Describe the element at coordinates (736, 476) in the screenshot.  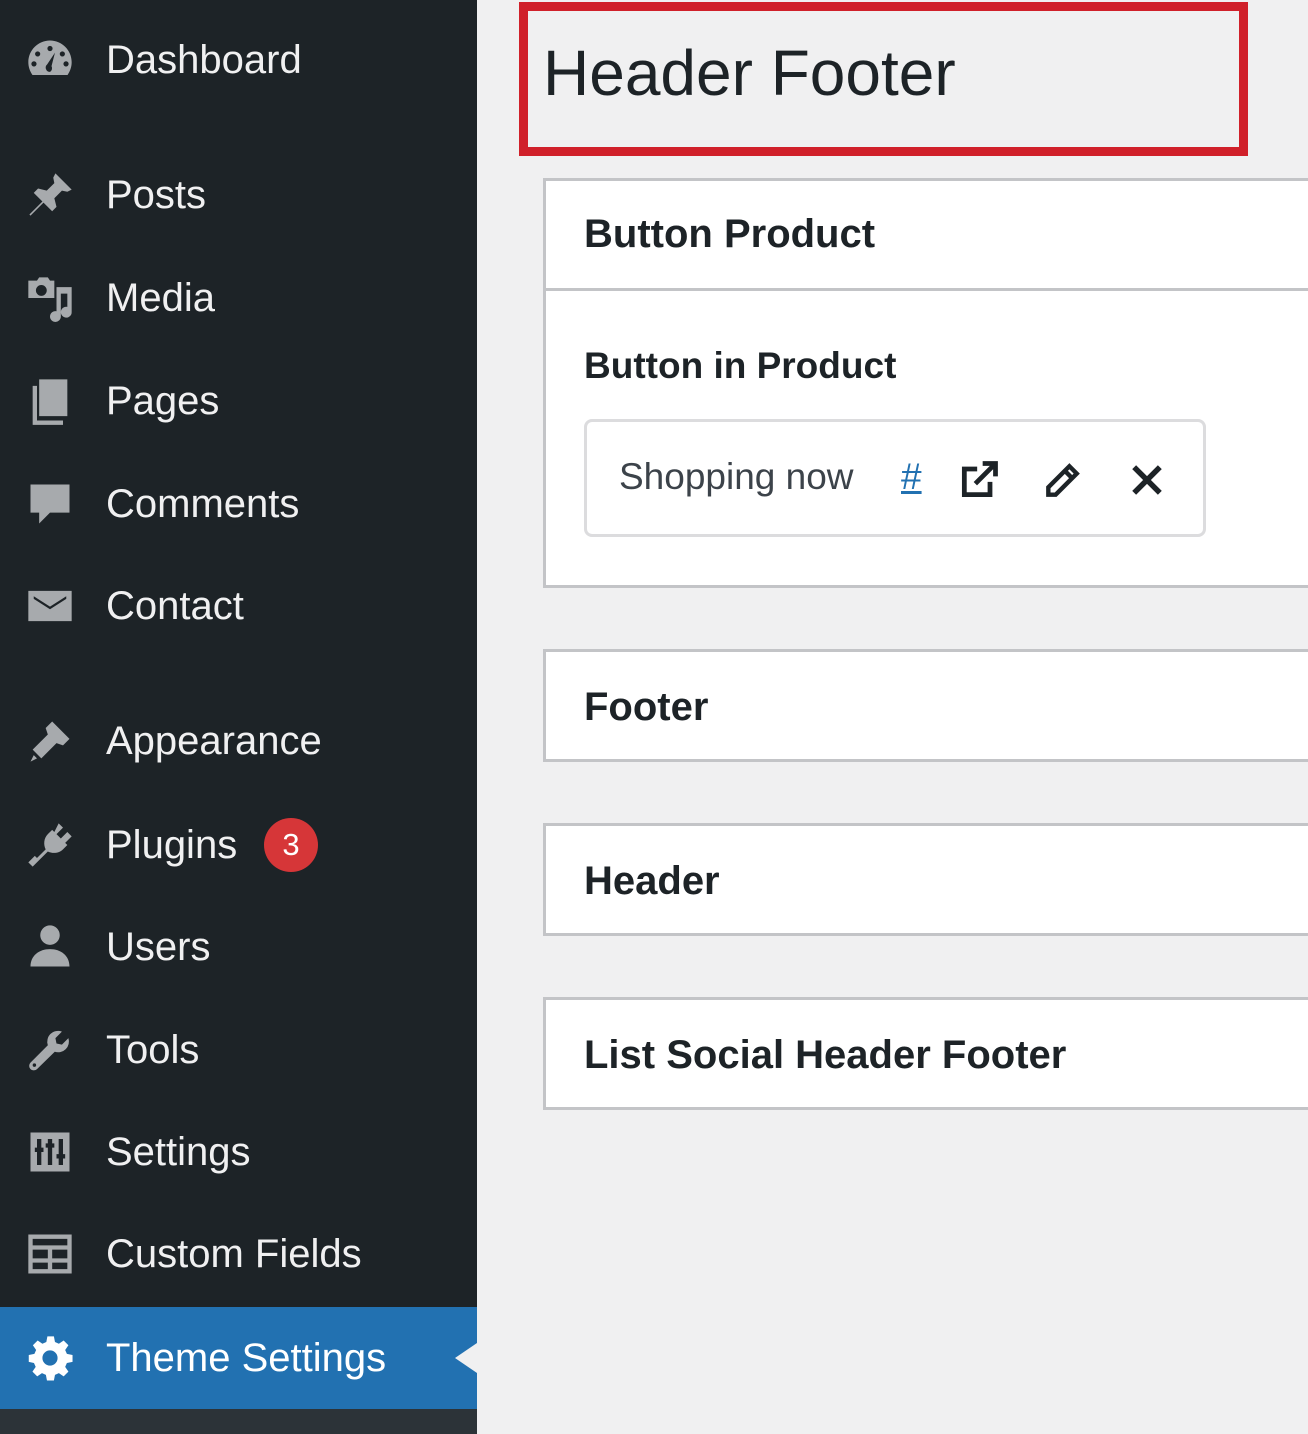
I see `link-title: Shopping now` at that location.